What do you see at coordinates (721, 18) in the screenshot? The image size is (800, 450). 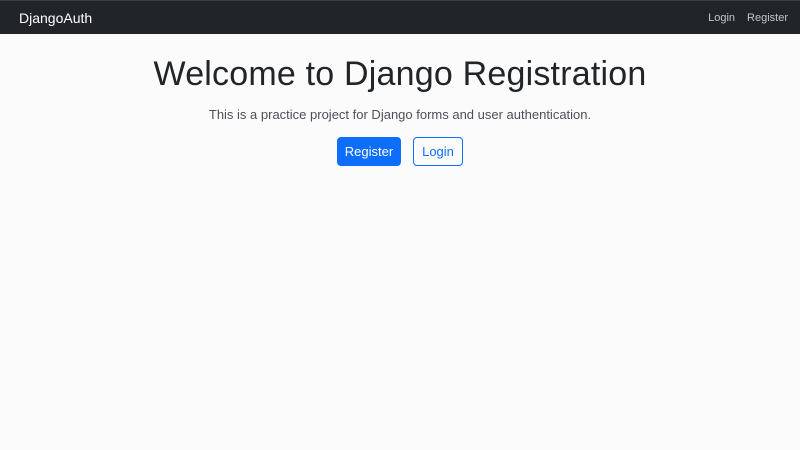 I see `nav-link-login: Login` at bounding box center [721, 18].